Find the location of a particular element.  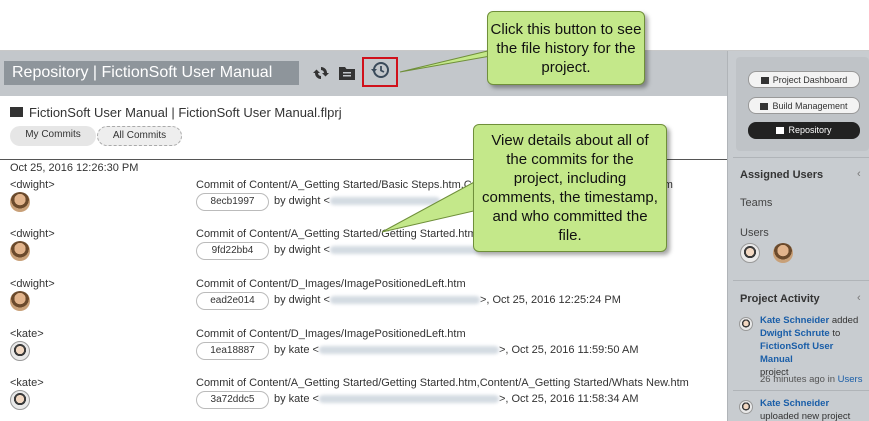

author-suffix: >, Oct 25, 2016 11:58:34 AM is located at coordinates (568, 399).